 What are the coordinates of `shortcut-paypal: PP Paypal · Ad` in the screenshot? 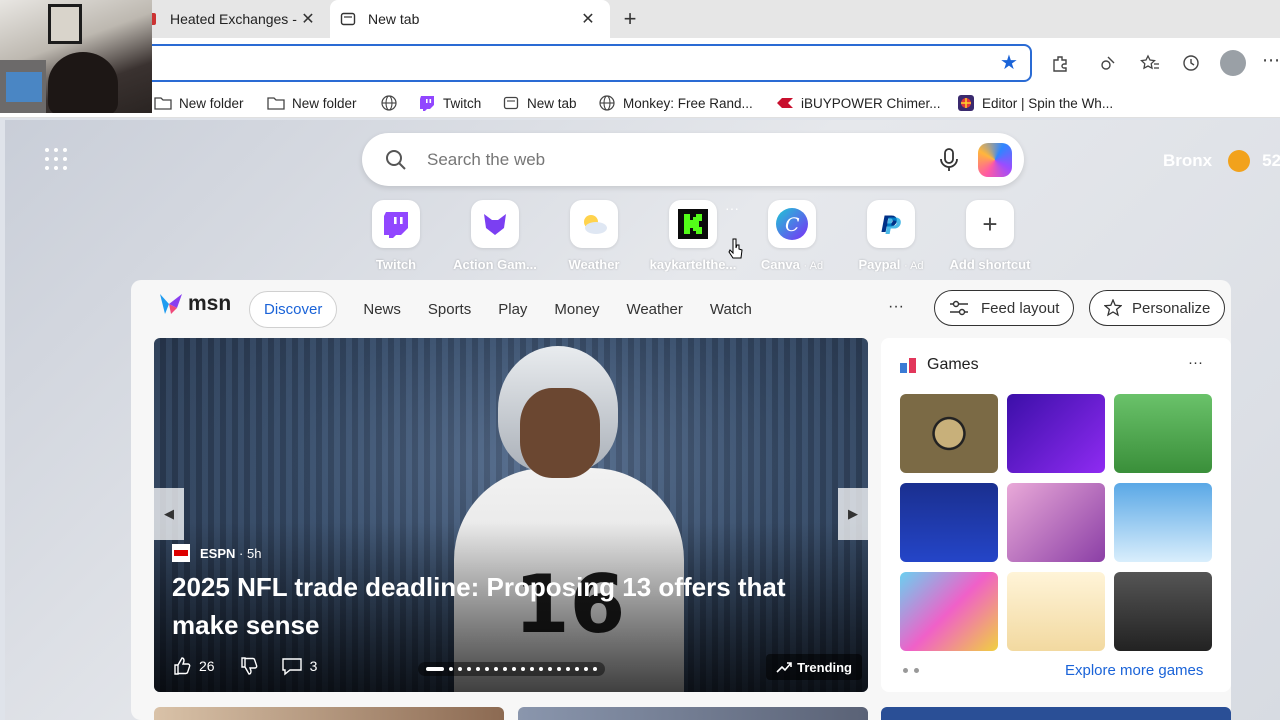 It's located at (891, 236).